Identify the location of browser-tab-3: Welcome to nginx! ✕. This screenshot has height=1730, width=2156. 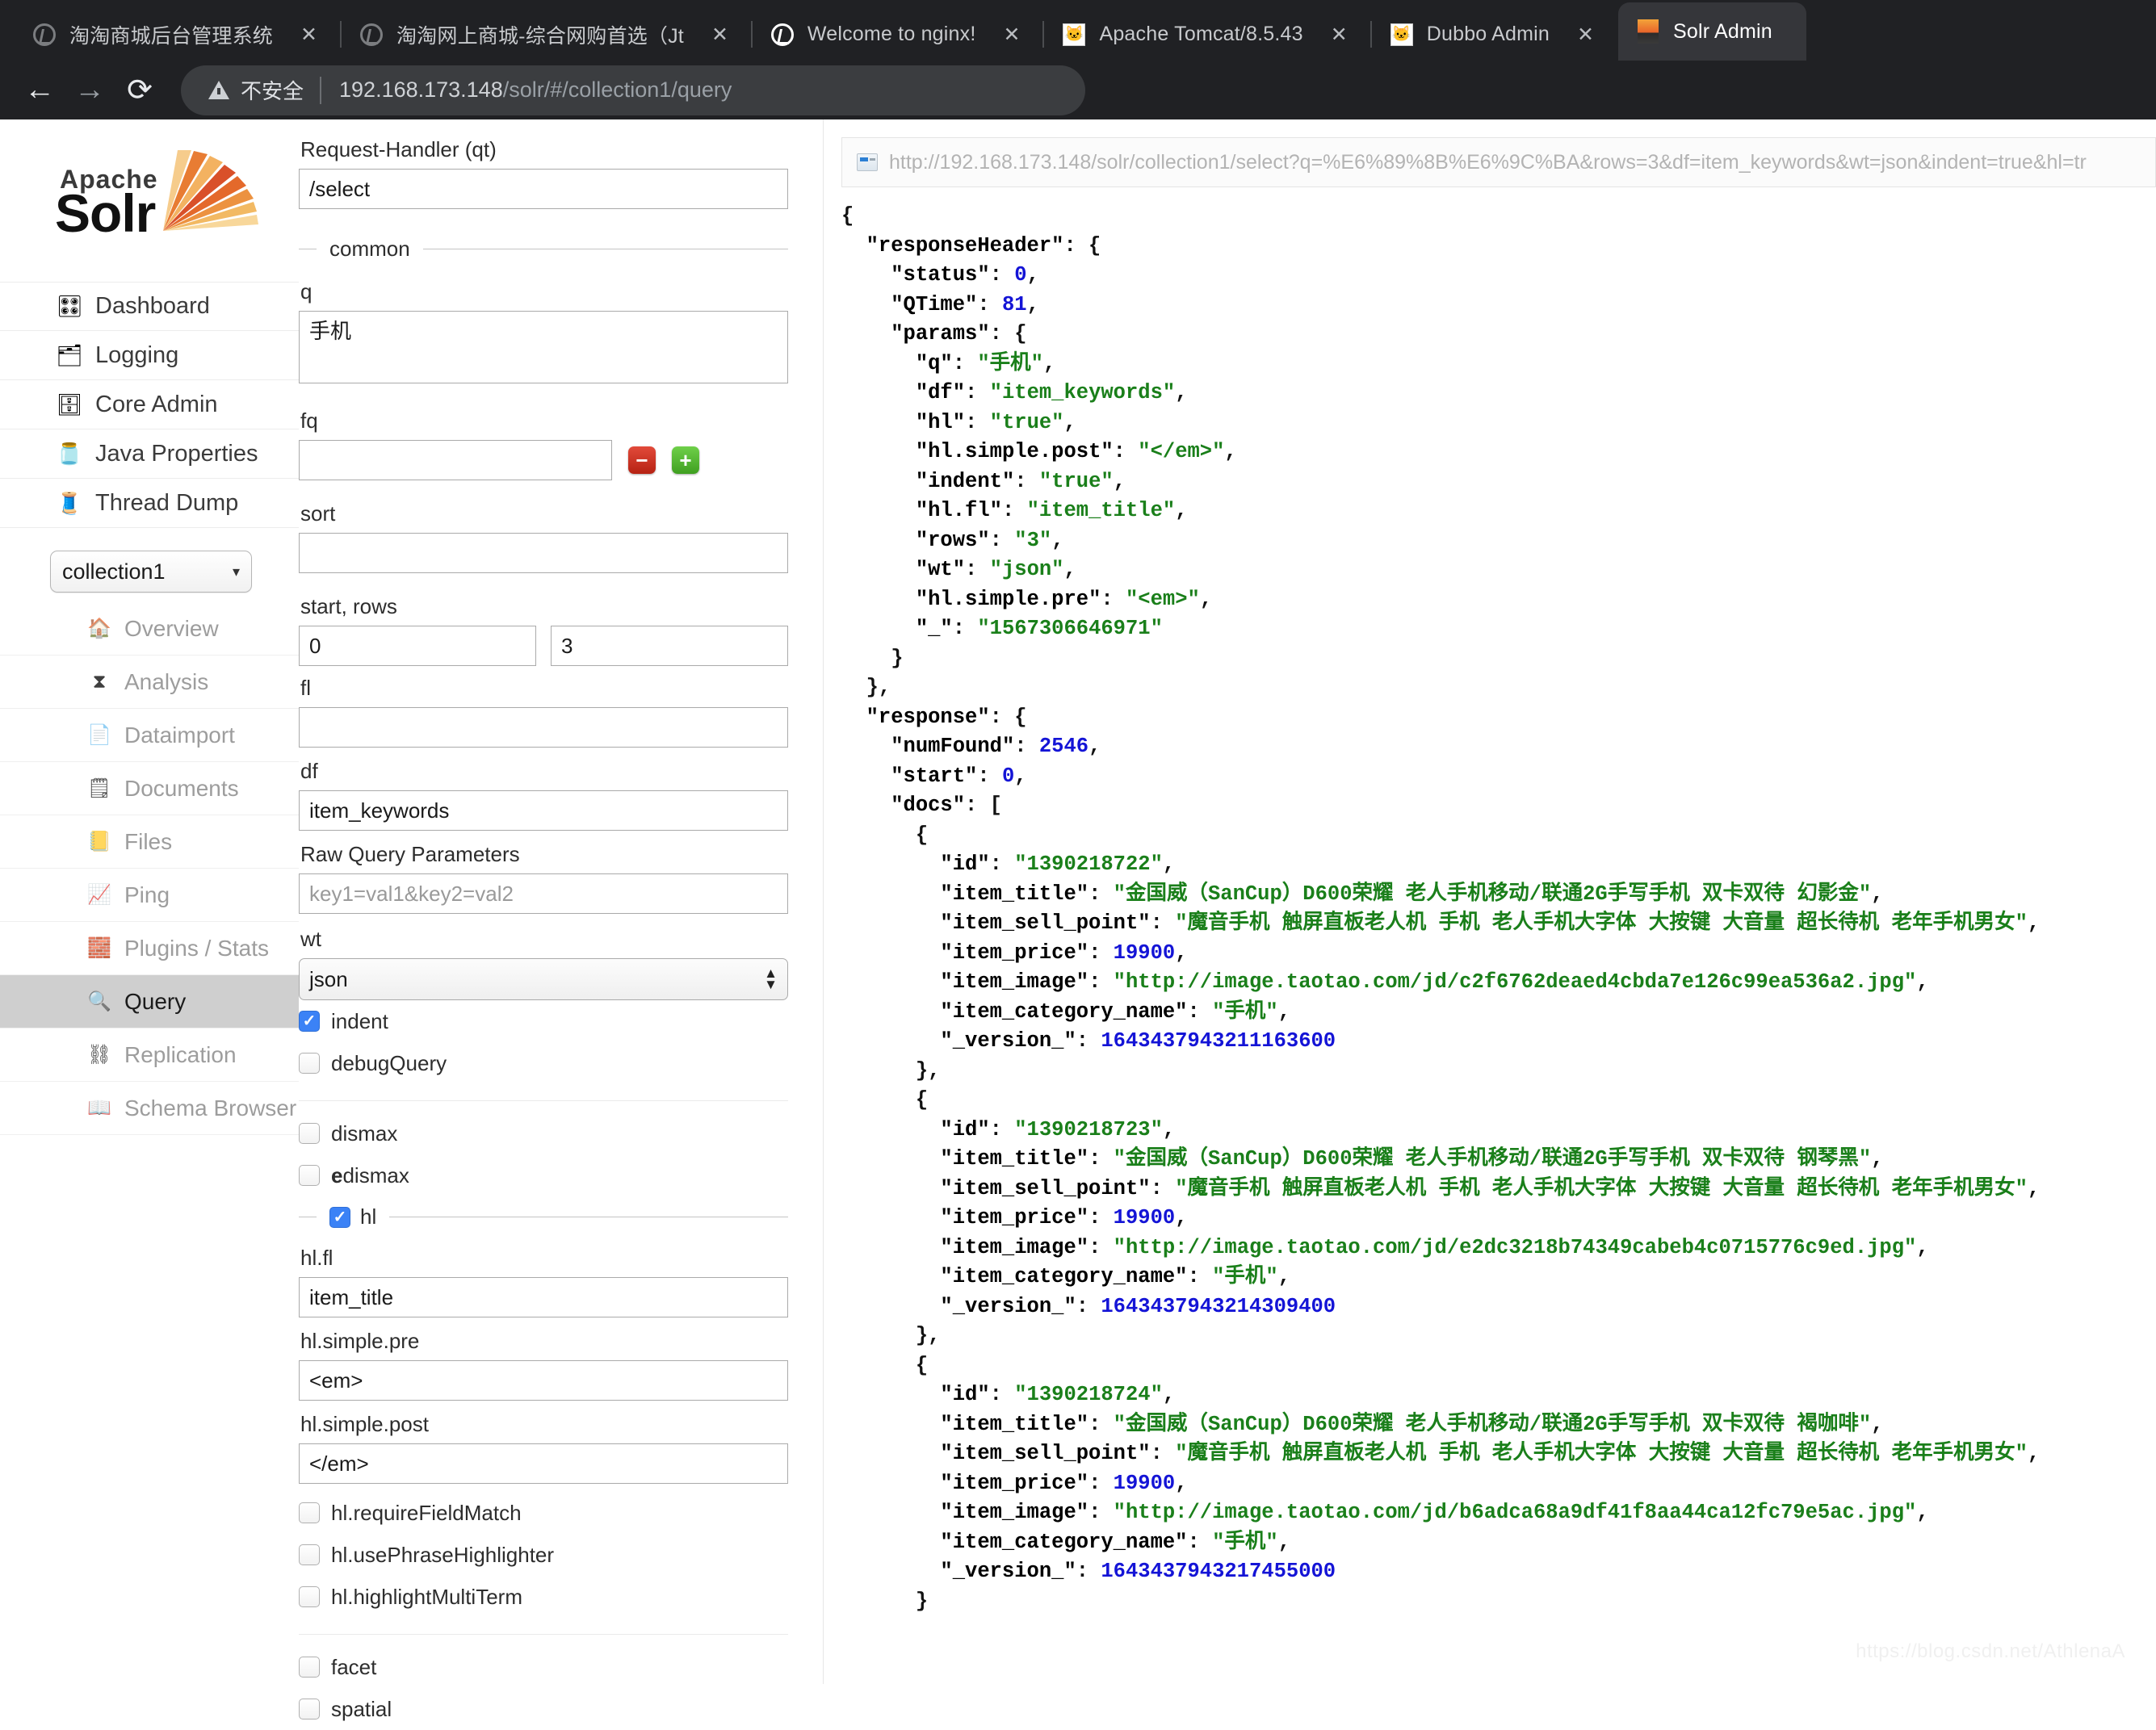
(899, 34).